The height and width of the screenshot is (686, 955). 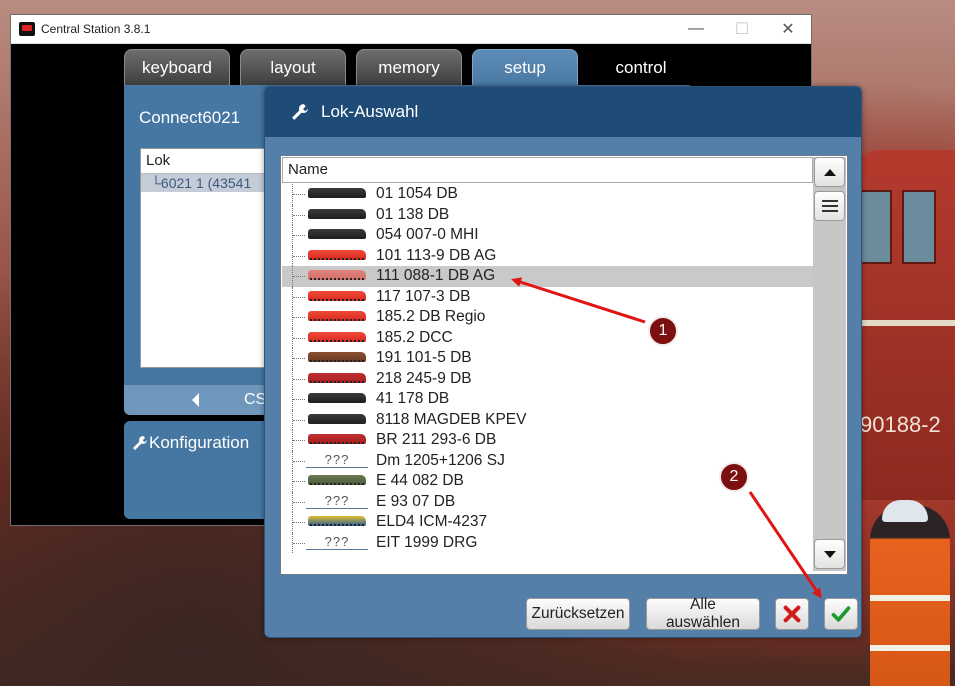 What do you see at coordinates (177, 67) in the screenshot?
I see `tab-keyboard: keyboard` at bounding box center [177, 67].